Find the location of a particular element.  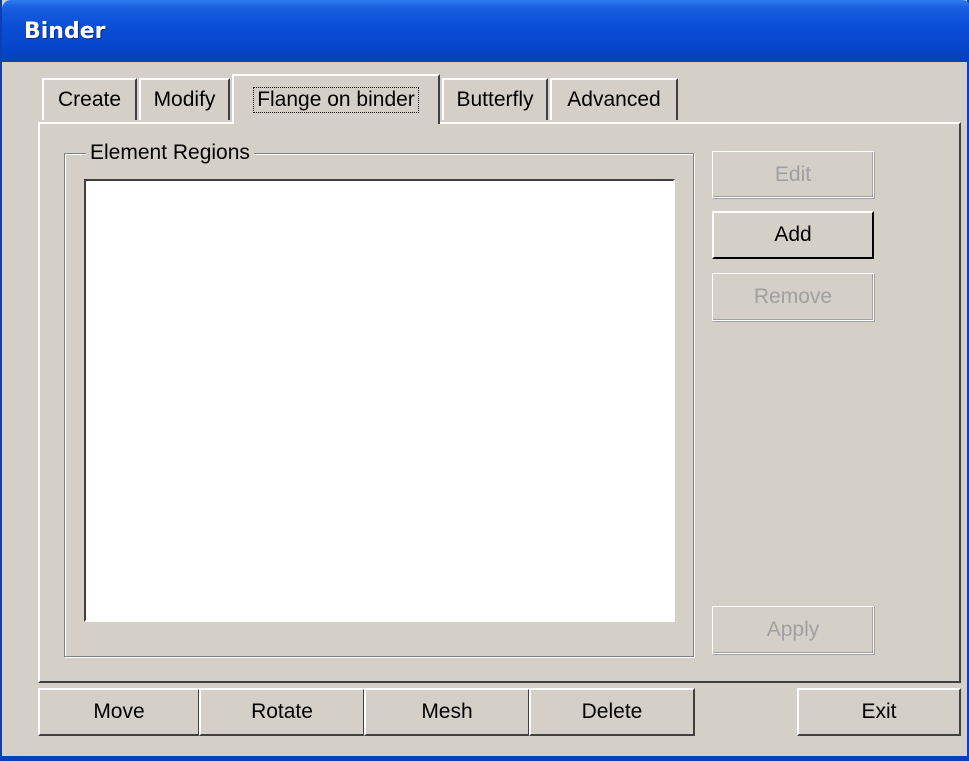

tab-create: Create is located at coordinates (89, 99).